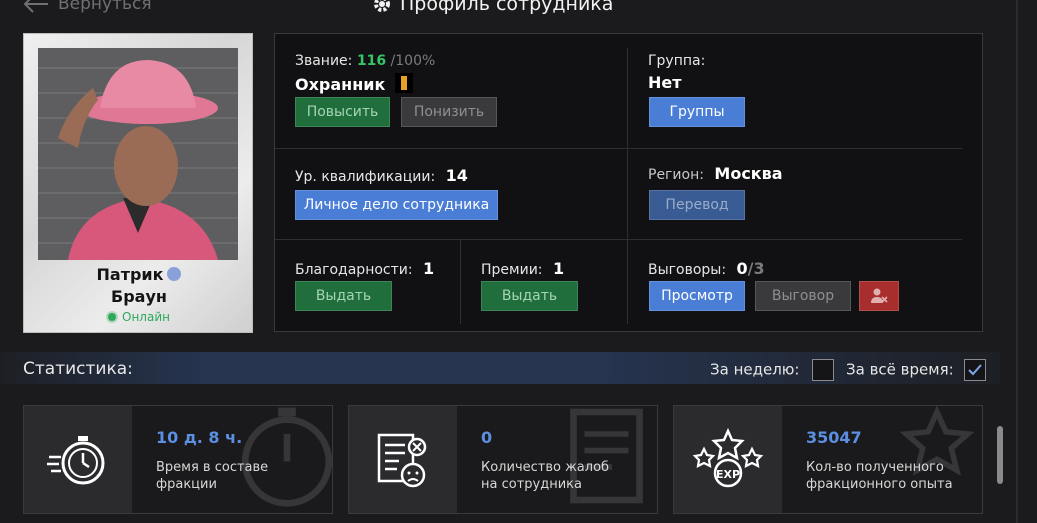  What do you see at coordinates (354, 83) in the screenshot?
I see `rank-name: Охранник` at bounding box center [354, 83].